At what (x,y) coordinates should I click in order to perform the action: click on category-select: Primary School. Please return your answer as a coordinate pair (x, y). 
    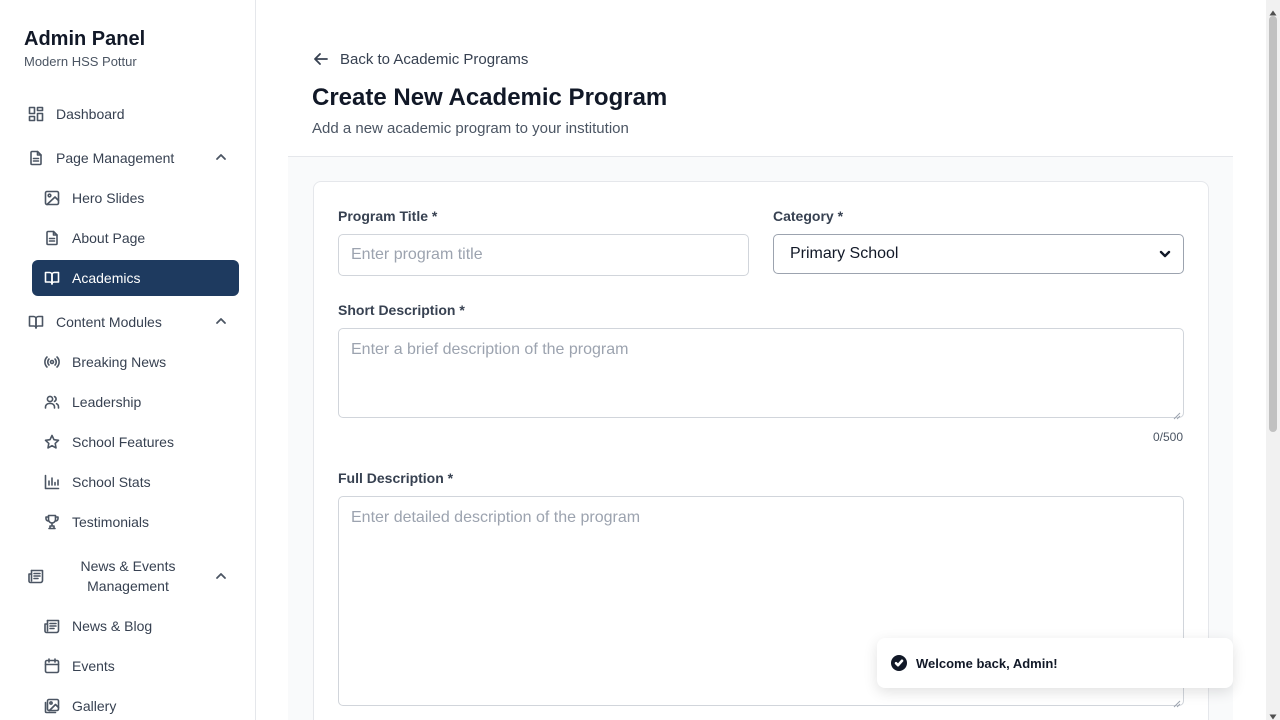
    Looking at the image, I should click on (978, 254).